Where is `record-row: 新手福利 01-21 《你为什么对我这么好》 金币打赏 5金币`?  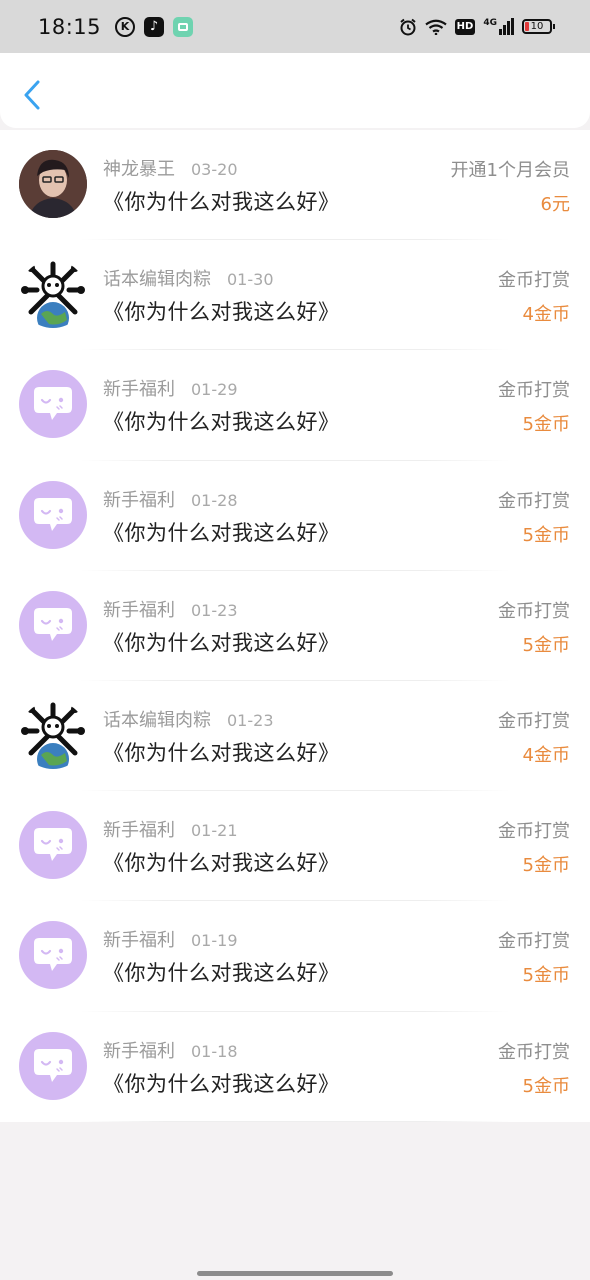 record-row: 新手福利 01-21 《你为什么对我这么好》 金币打赏 5金币 is located at coordinates (295, 846).